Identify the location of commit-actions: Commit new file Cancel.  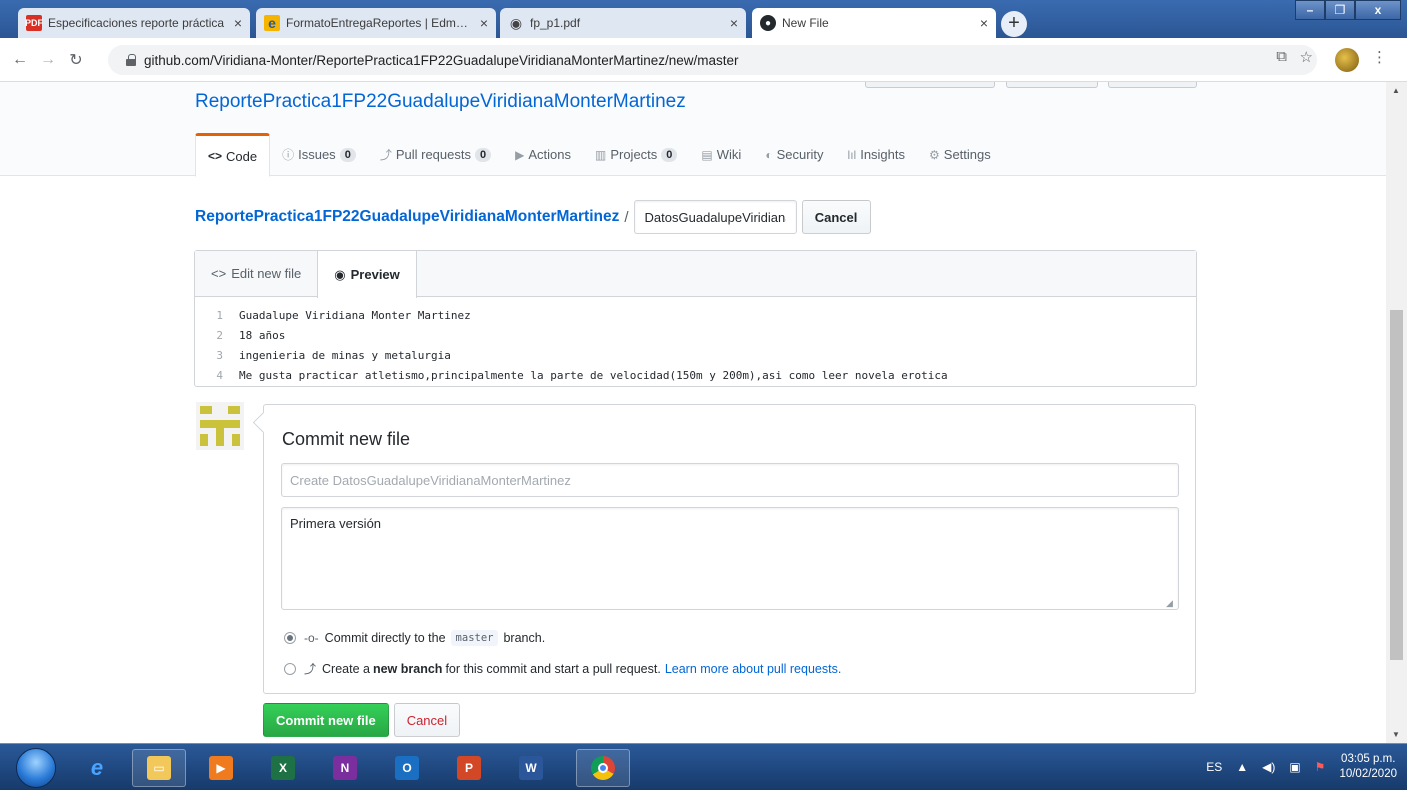
(362, 720).